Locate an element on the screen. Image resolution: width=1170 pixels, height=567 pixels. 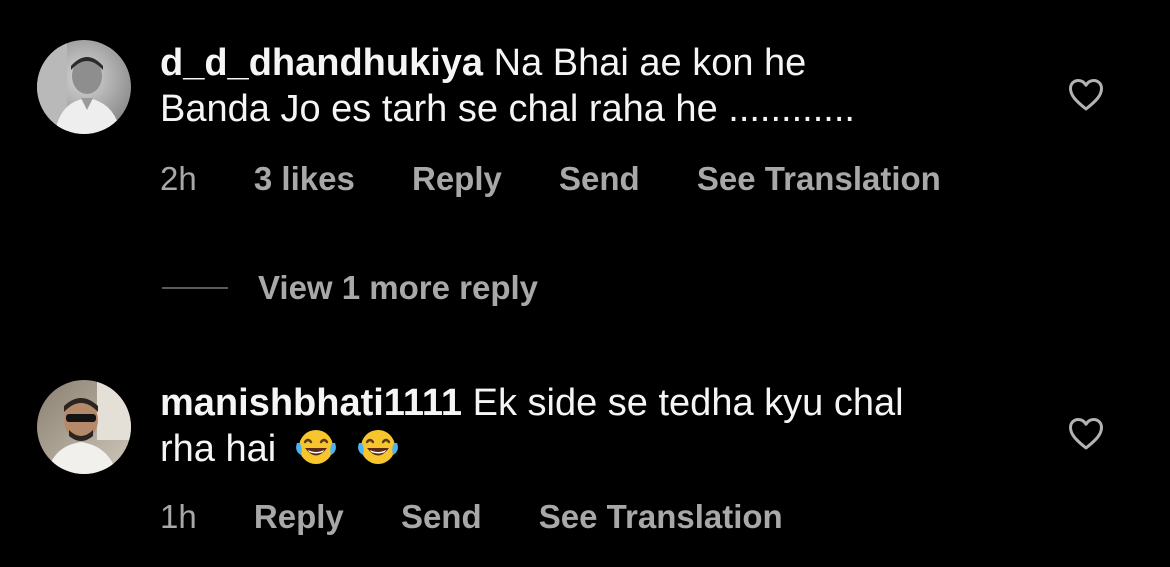
reply-thread-divider is located at coordinates (195, 288).